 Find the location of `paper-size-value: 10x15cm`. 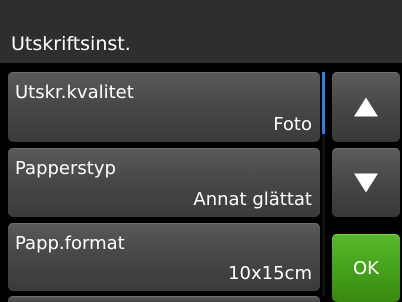

paper-size-value: 10x15cm is located at coordinates (270, 273).